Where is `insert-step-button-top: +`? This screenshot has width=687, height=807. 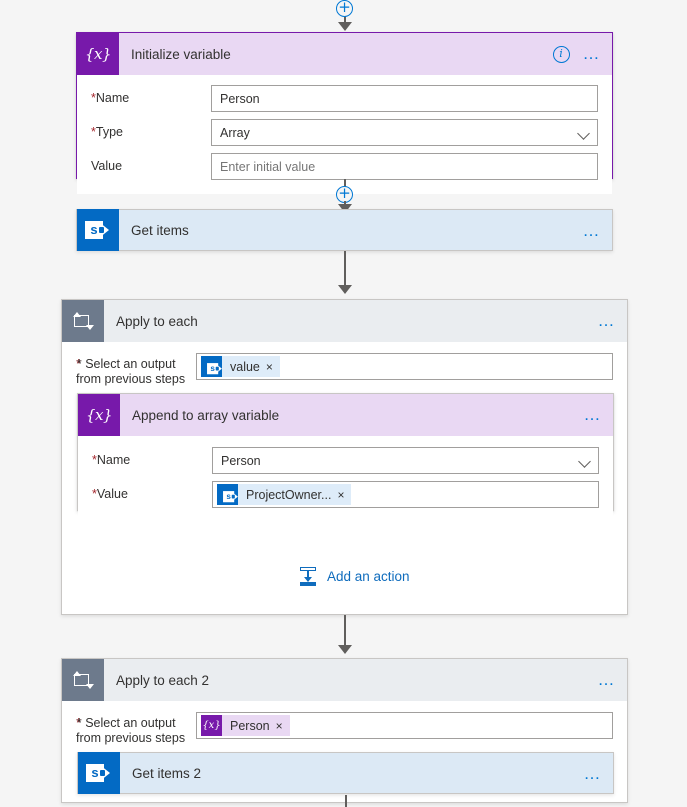 insert-step-button-top: + is located at coordinates (344, 8).